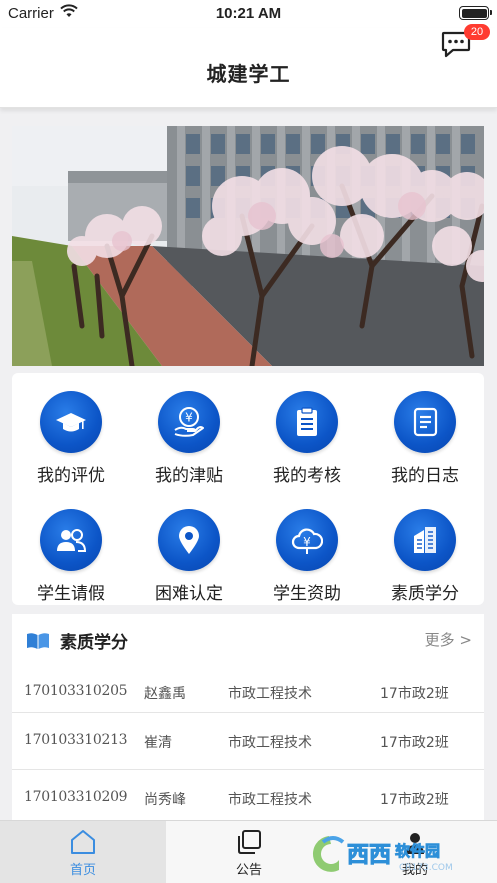 The height and width of the screenshot is (883, 497). What do you see at coordinates (76, 691) in the screenshot?
I see `student-id: 170103310205` at bounding box center [76, 691].